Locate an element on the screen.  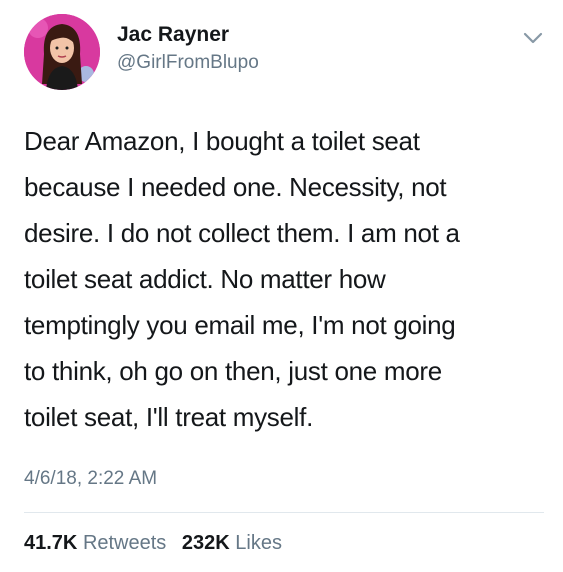
avatar is located at coordinates (62, 52).